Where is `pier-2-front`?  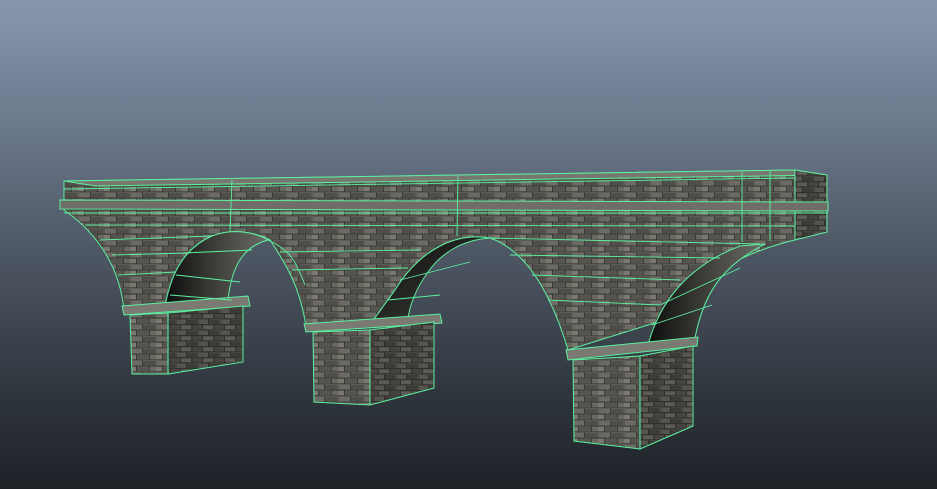 pier-2-front is located at coordinates (341, 367).